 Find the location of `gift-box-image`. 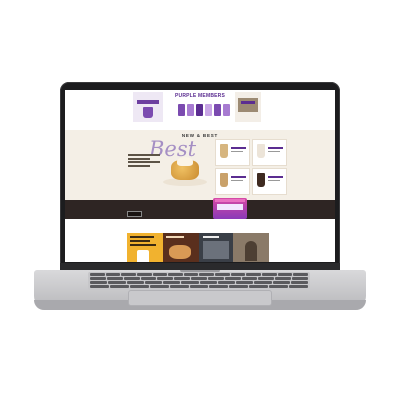

gift-box-image is located at coordinates (230, 208).